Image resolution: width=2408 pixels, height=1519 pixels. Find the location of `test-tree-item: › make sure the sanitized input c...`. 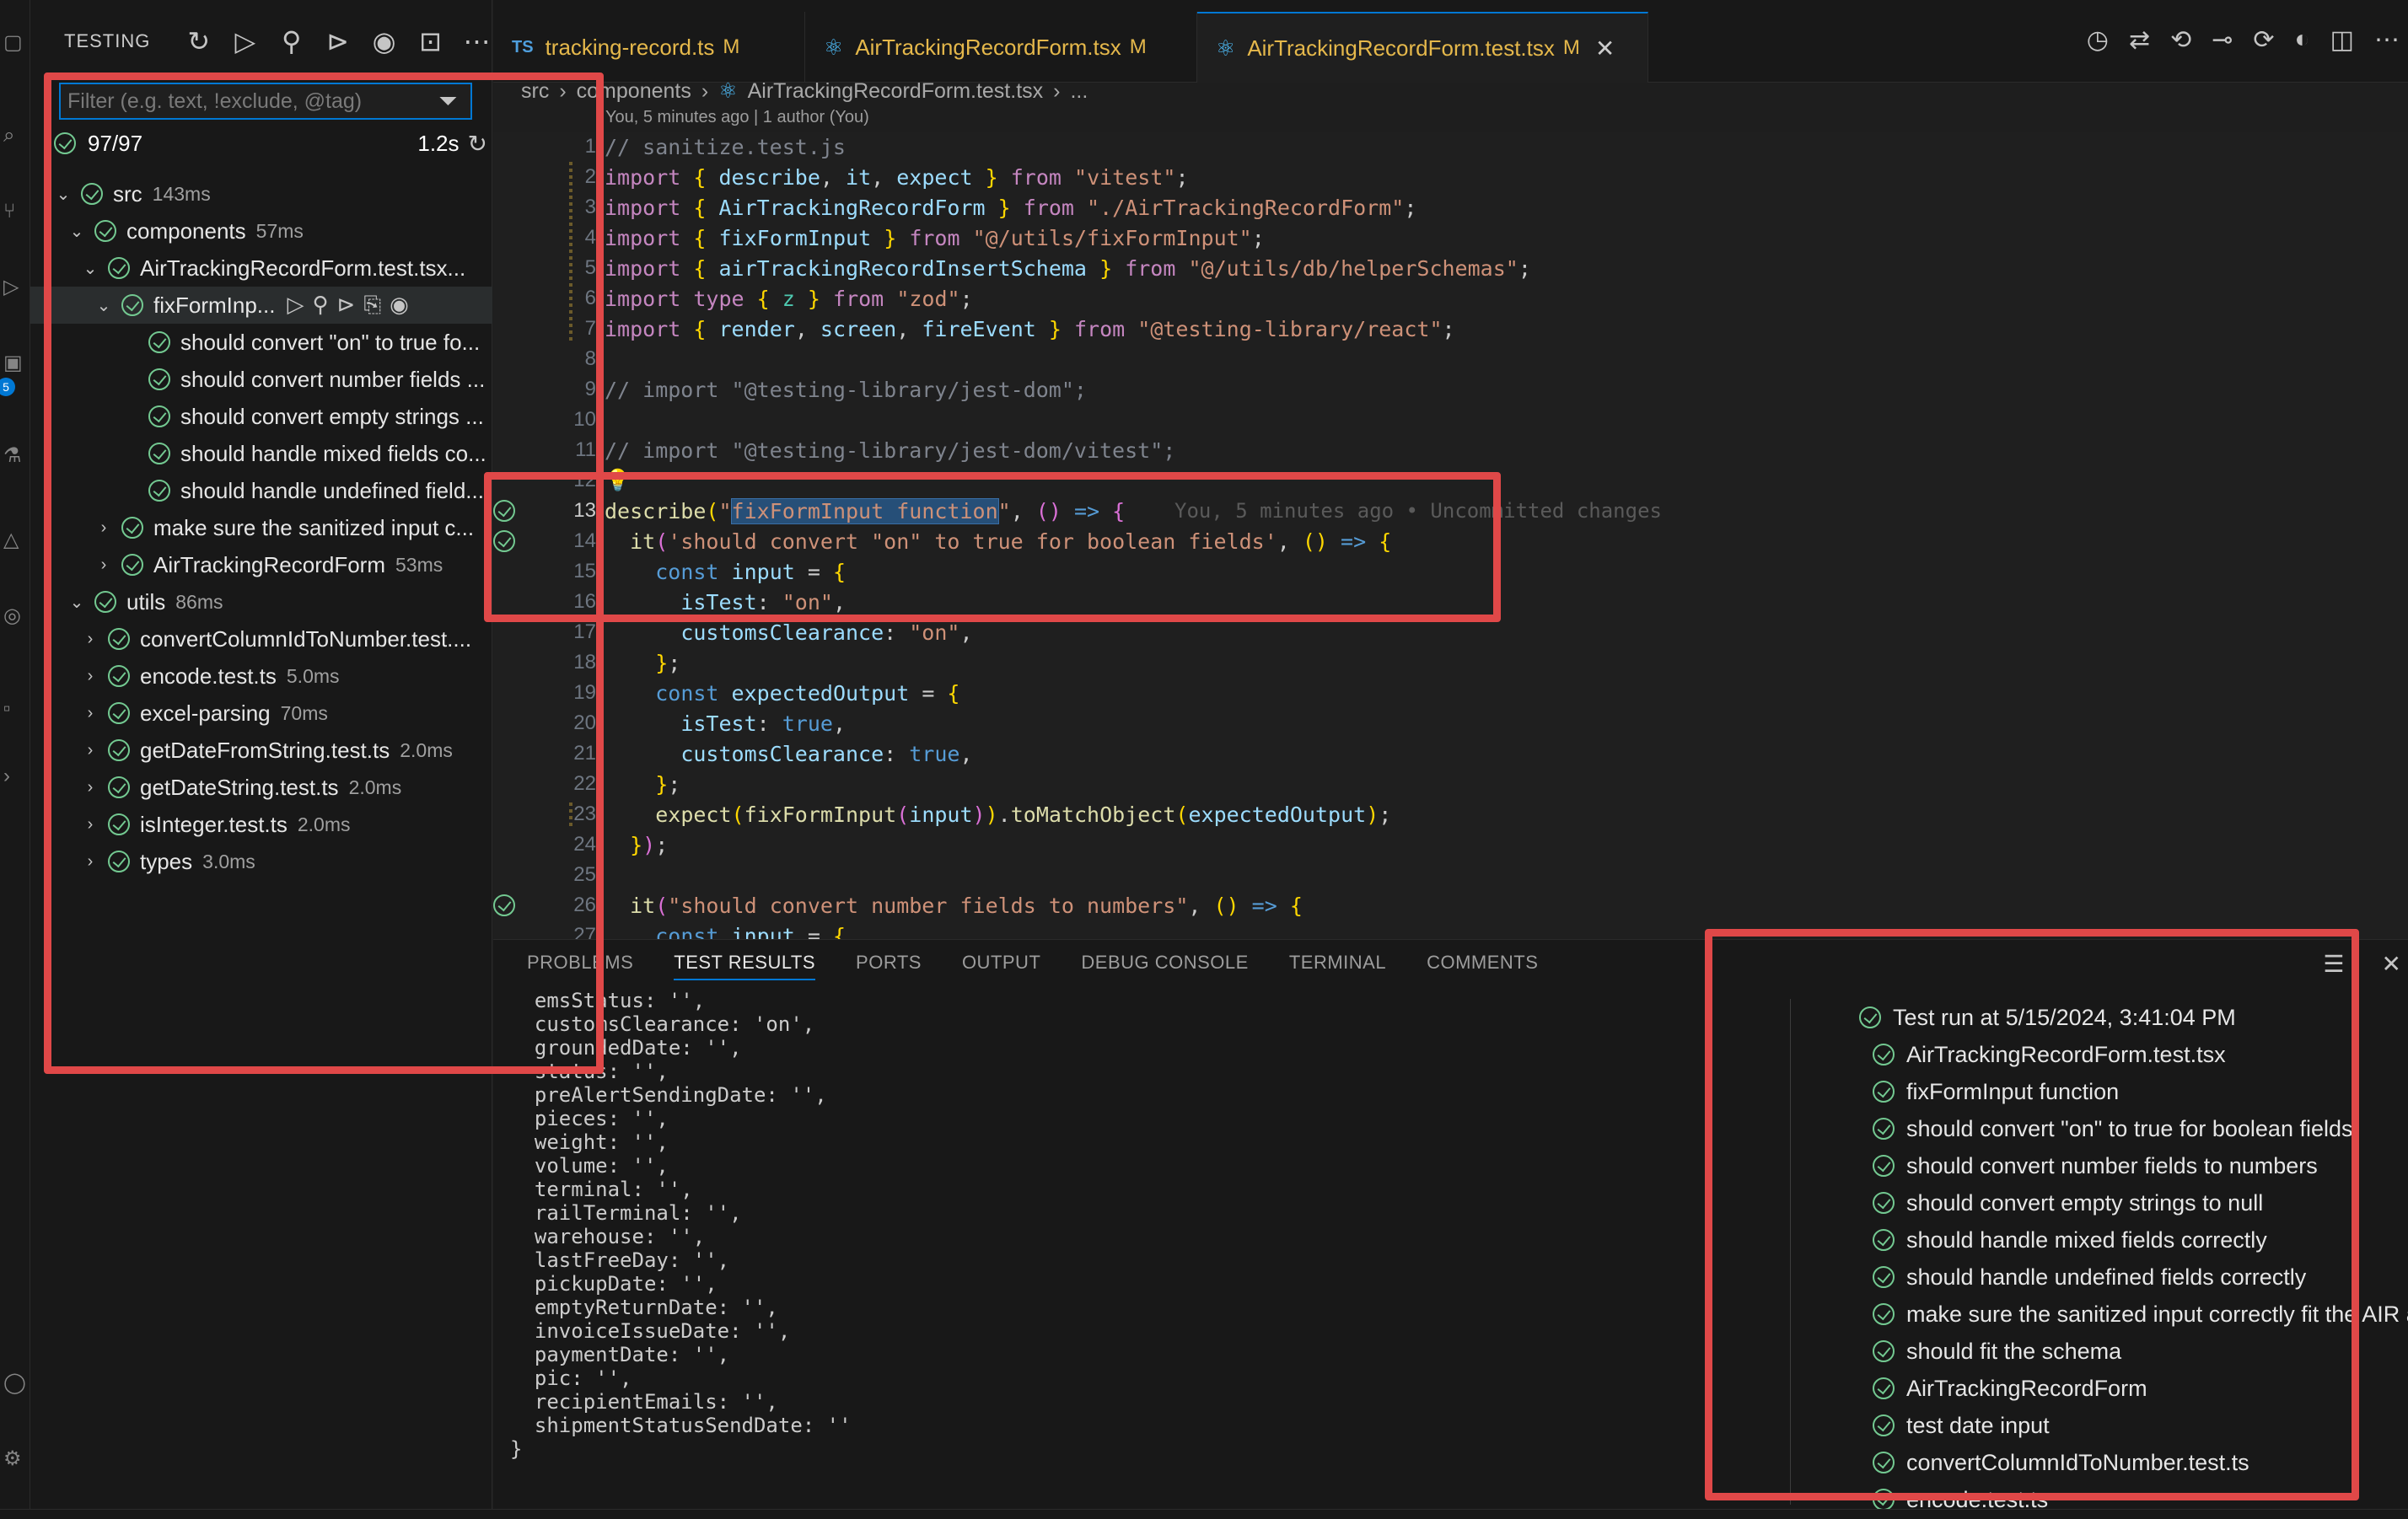

test-tree-item: › make sure the sanitized input c... is located at coordinates (261, 527).